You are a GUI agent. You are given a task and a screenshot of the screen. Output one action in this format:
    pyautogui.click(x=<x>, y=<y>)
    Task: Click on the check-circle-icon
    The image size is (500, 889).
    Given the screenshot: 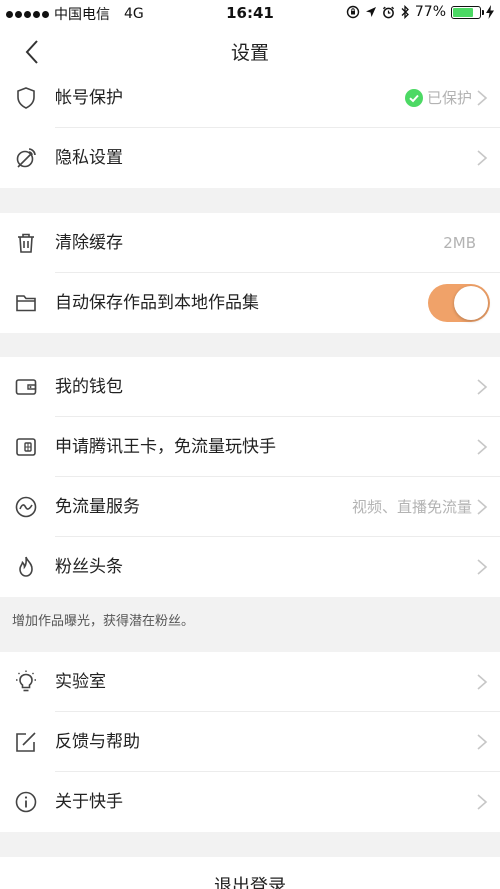 What is the action you would take?
    pyautogui.click(x=413, y=98)
    